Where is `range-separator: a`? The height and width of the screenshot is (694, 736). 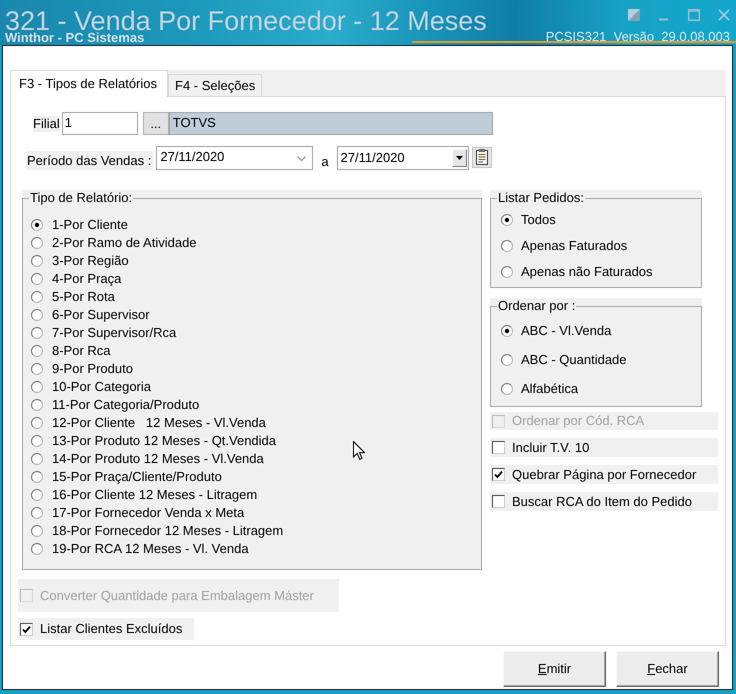 range-separator: a is located at coordinates (325, 162).